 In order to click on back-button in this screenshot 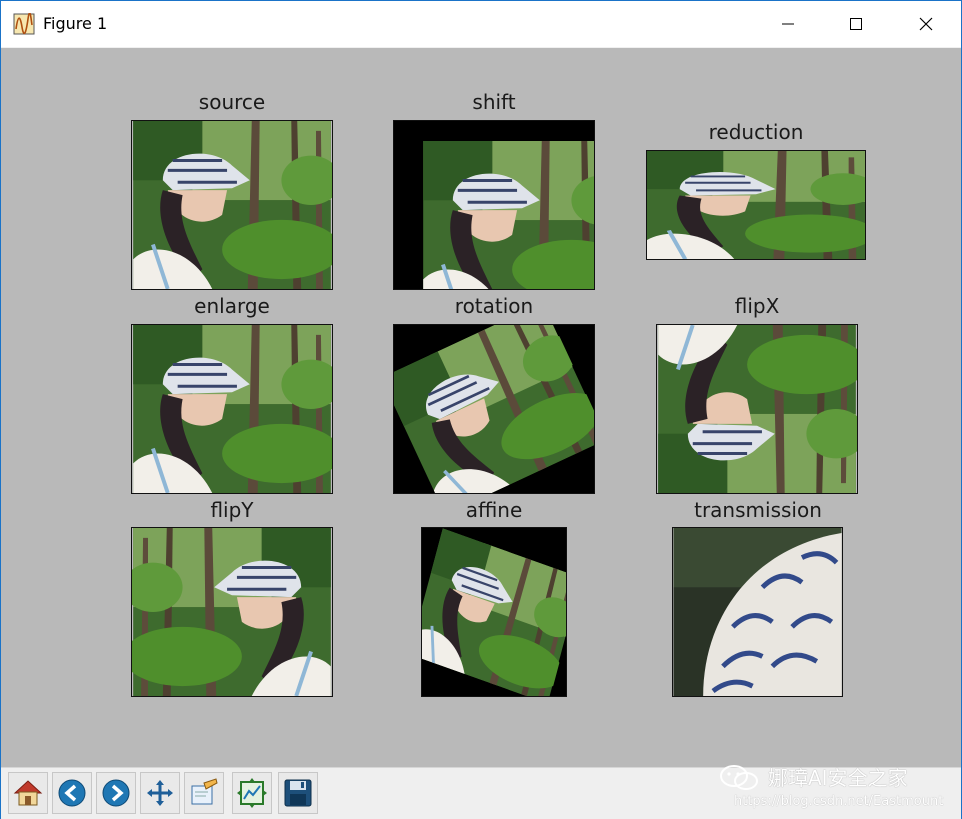, I will do `click(72, 793)`.